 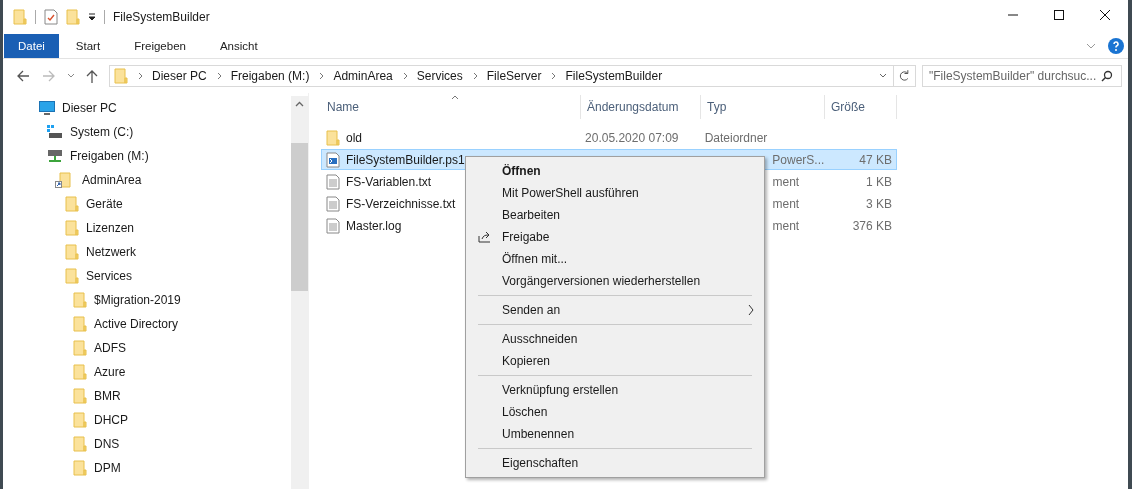 I want to click on tree-label: Netzwerk, so click(x=111, y=252).